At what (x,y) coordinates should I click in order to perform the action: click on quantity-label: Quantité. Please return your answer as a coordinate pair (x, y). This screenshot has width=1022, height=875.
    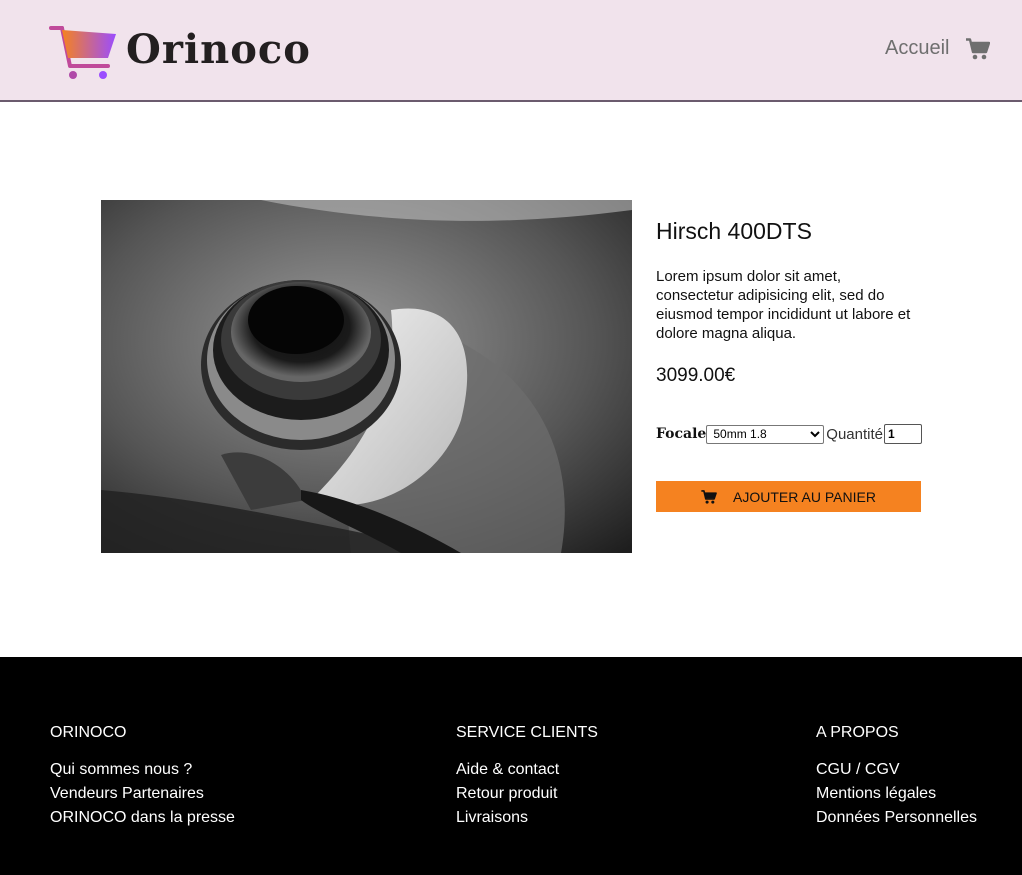
    Looking at the image, I should click on (854, 434).